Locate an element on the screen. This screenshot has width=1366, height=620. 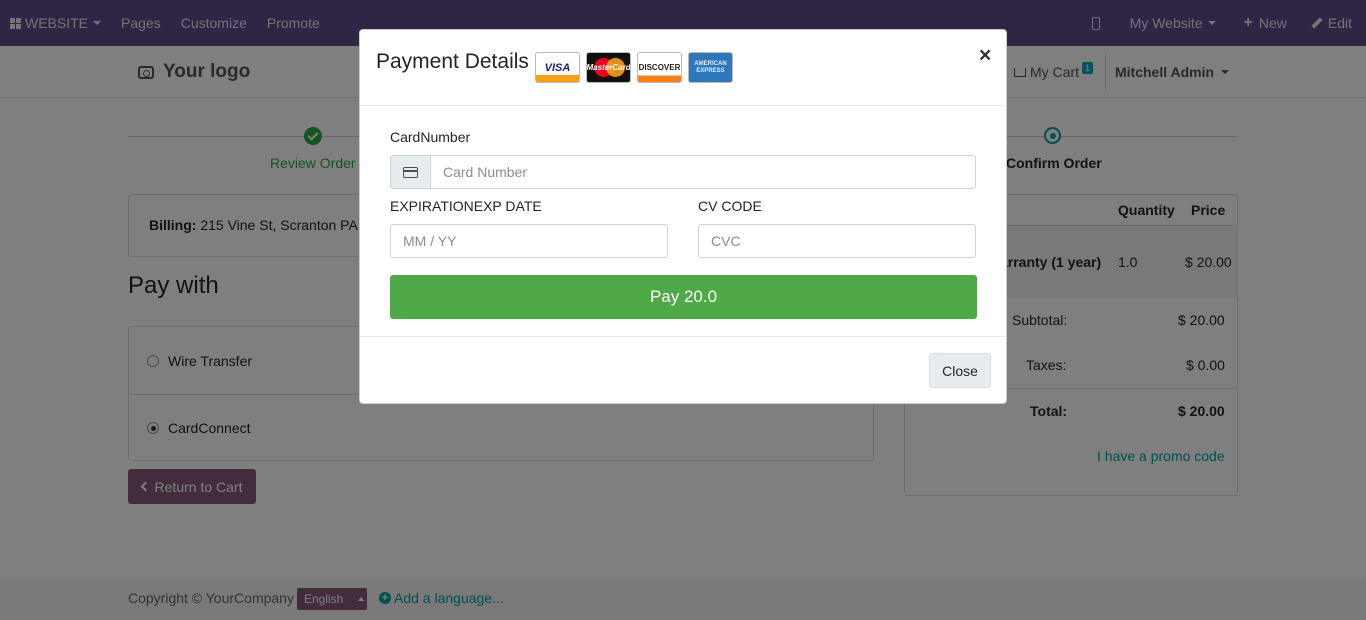
mastercard-text: MasterCard is located at coordinates (608, 67).